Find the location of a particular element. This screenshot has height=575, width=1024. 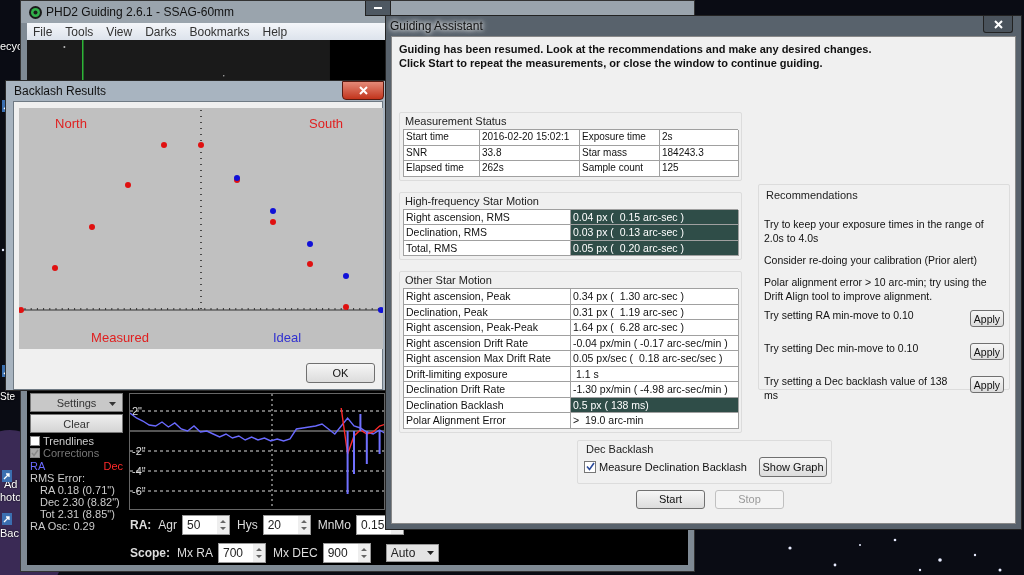

table-cell: Right ascension, Peak-Peak is located at coordinates (487, 328).